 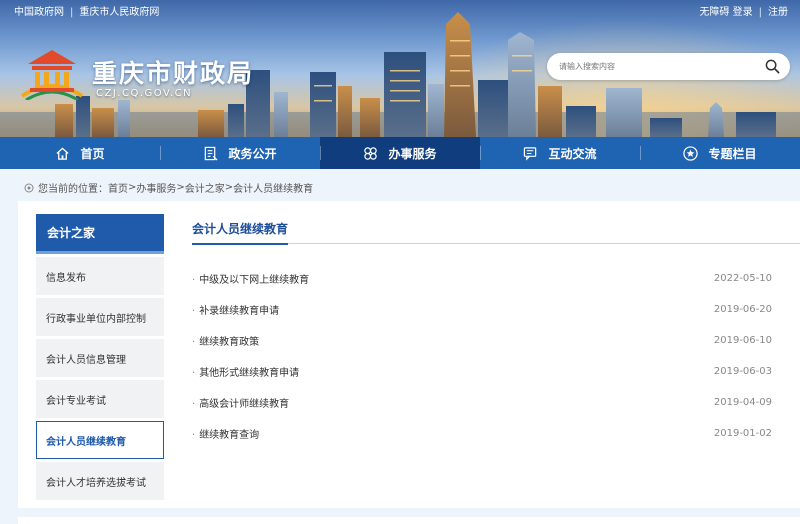 I want to click on search-input, so click(x=659, y=66).